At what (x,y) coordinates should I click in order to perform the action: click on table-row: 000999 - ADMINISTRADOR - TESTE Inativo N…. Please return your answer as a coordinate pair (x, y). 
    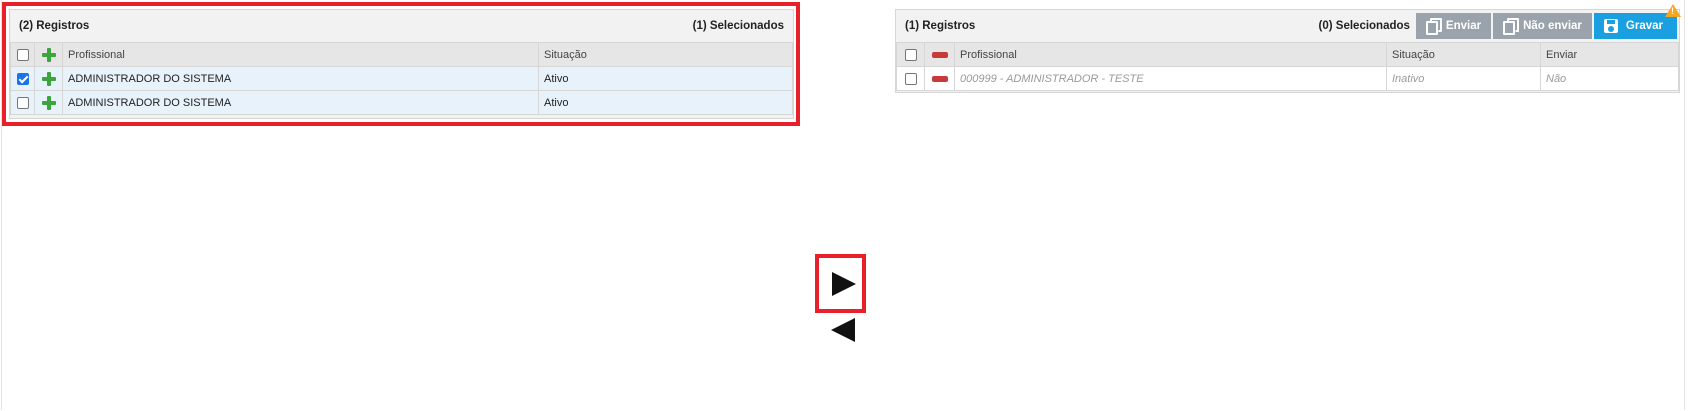
    Looking at the image, I should click on (1287, 78).